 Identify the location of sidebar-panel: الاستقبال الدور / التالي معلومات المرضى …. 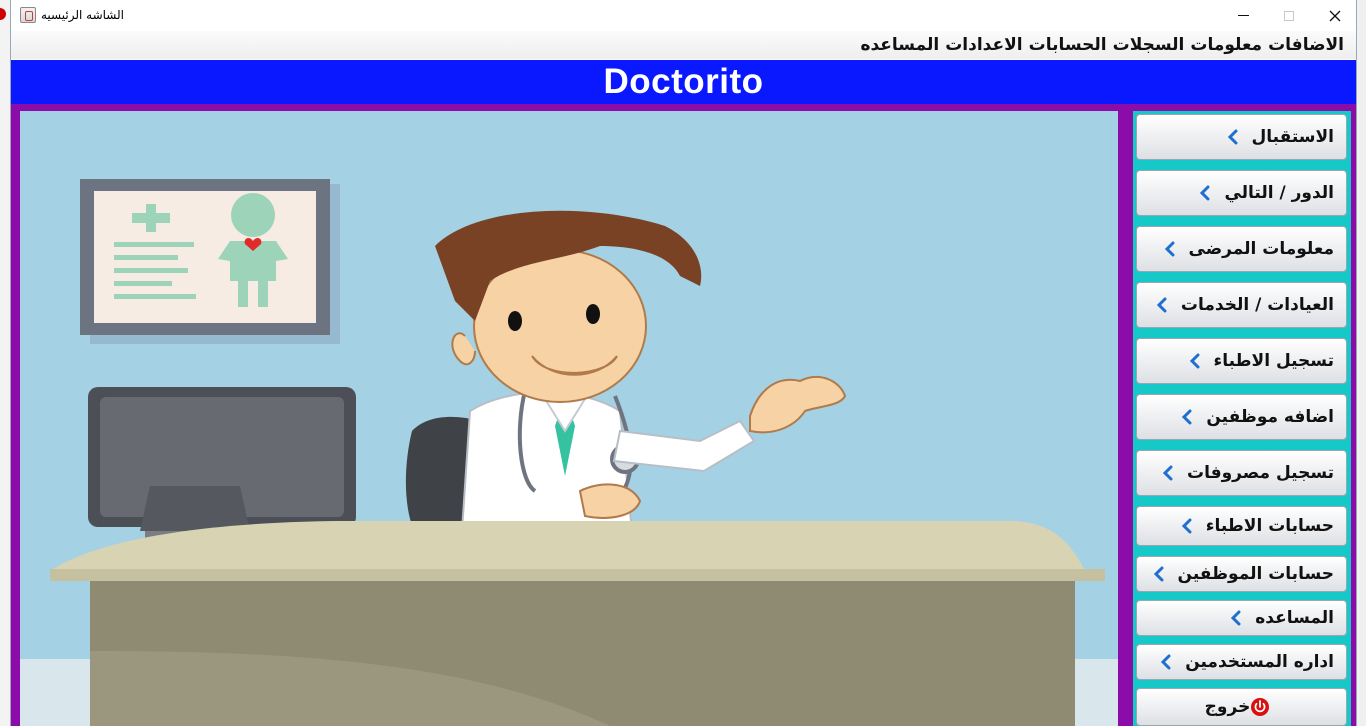
(1242, 418).